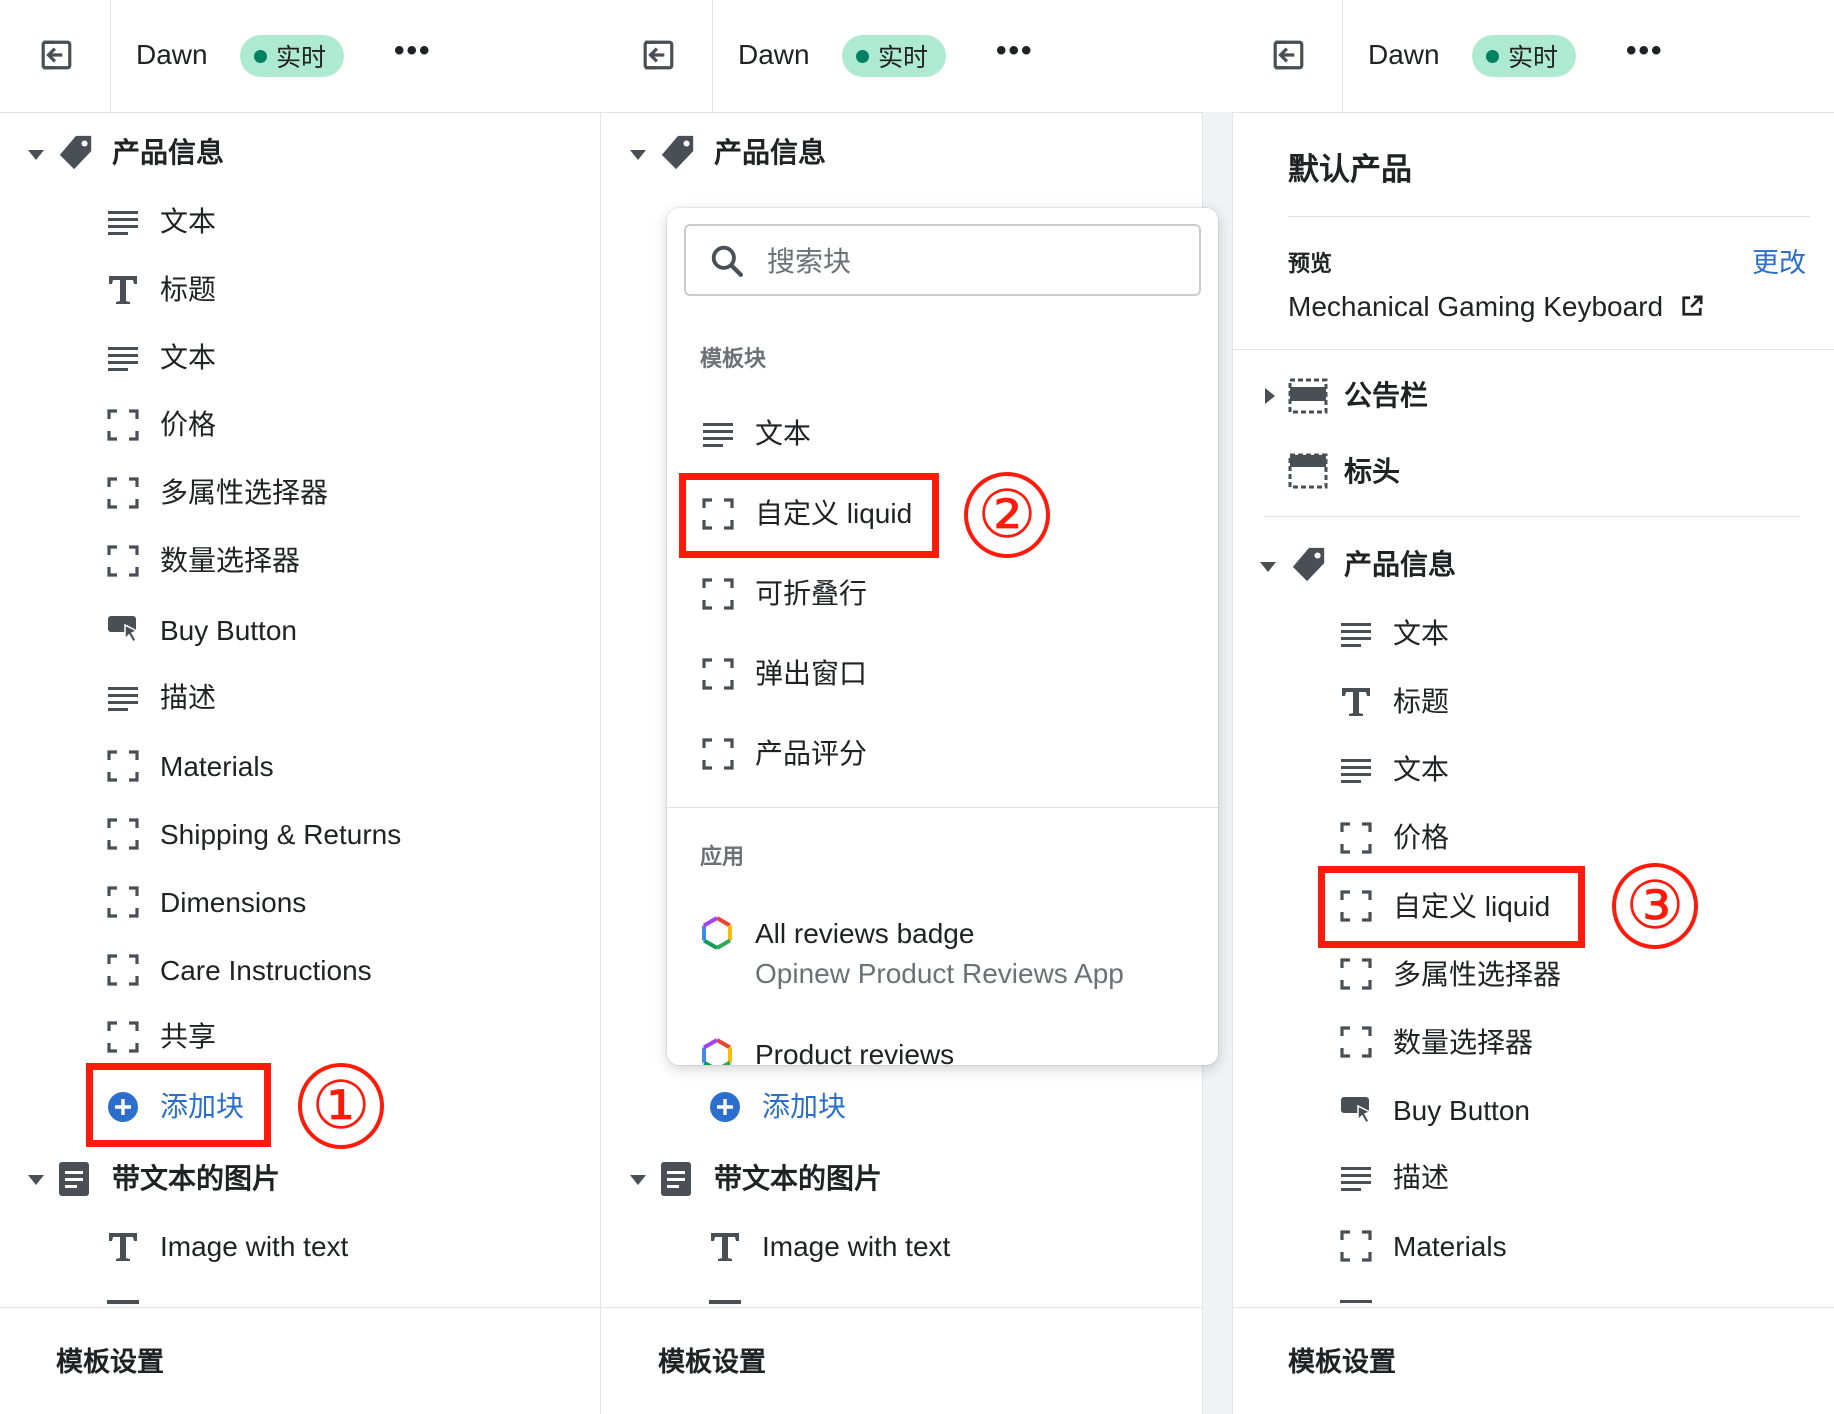 The image size is (1834, 1414). I want to click on preview-product-link: Mechanical Gaming Keyboard, so click(1475, 307).